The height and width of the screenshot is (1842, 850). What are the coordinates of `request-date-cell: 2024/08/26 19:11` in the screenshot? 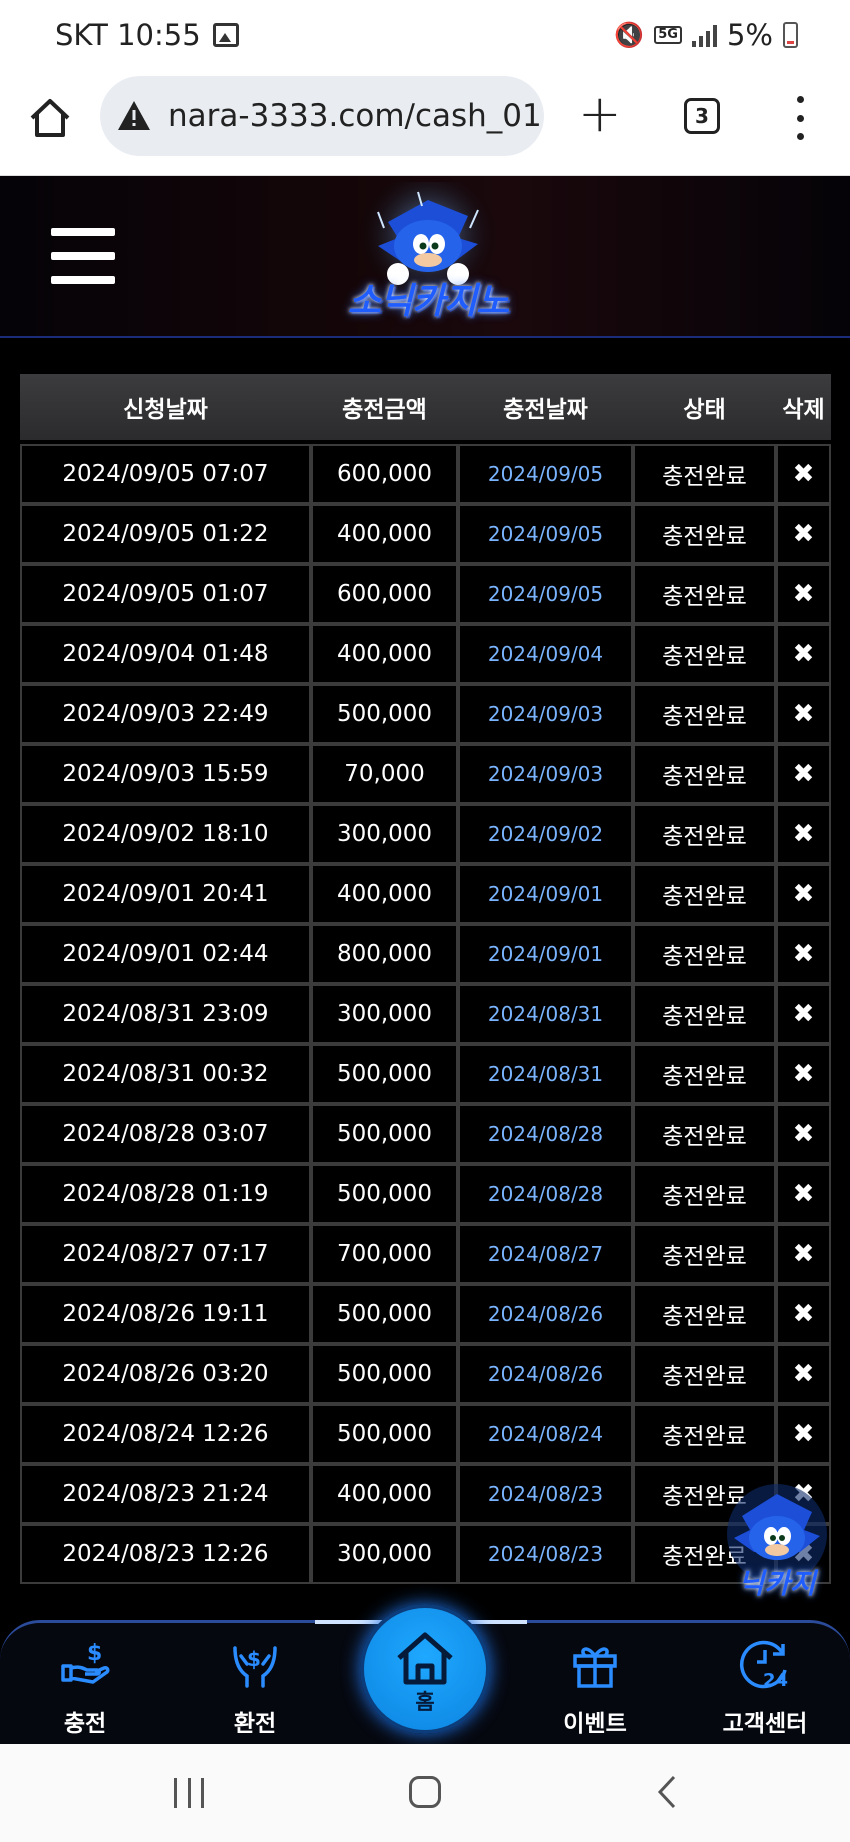 It's located at (165, 1314).